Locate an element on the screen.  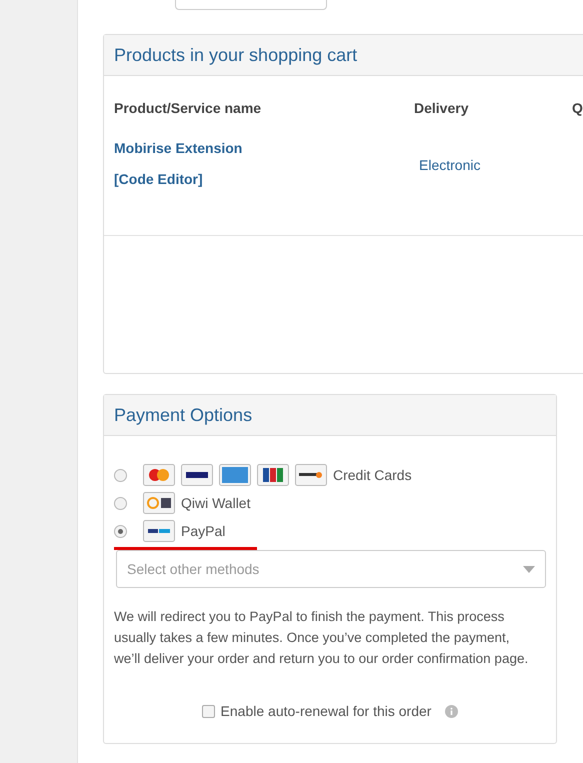
panel-title: Products in your shopping cart is located at coordinates (236, 55).